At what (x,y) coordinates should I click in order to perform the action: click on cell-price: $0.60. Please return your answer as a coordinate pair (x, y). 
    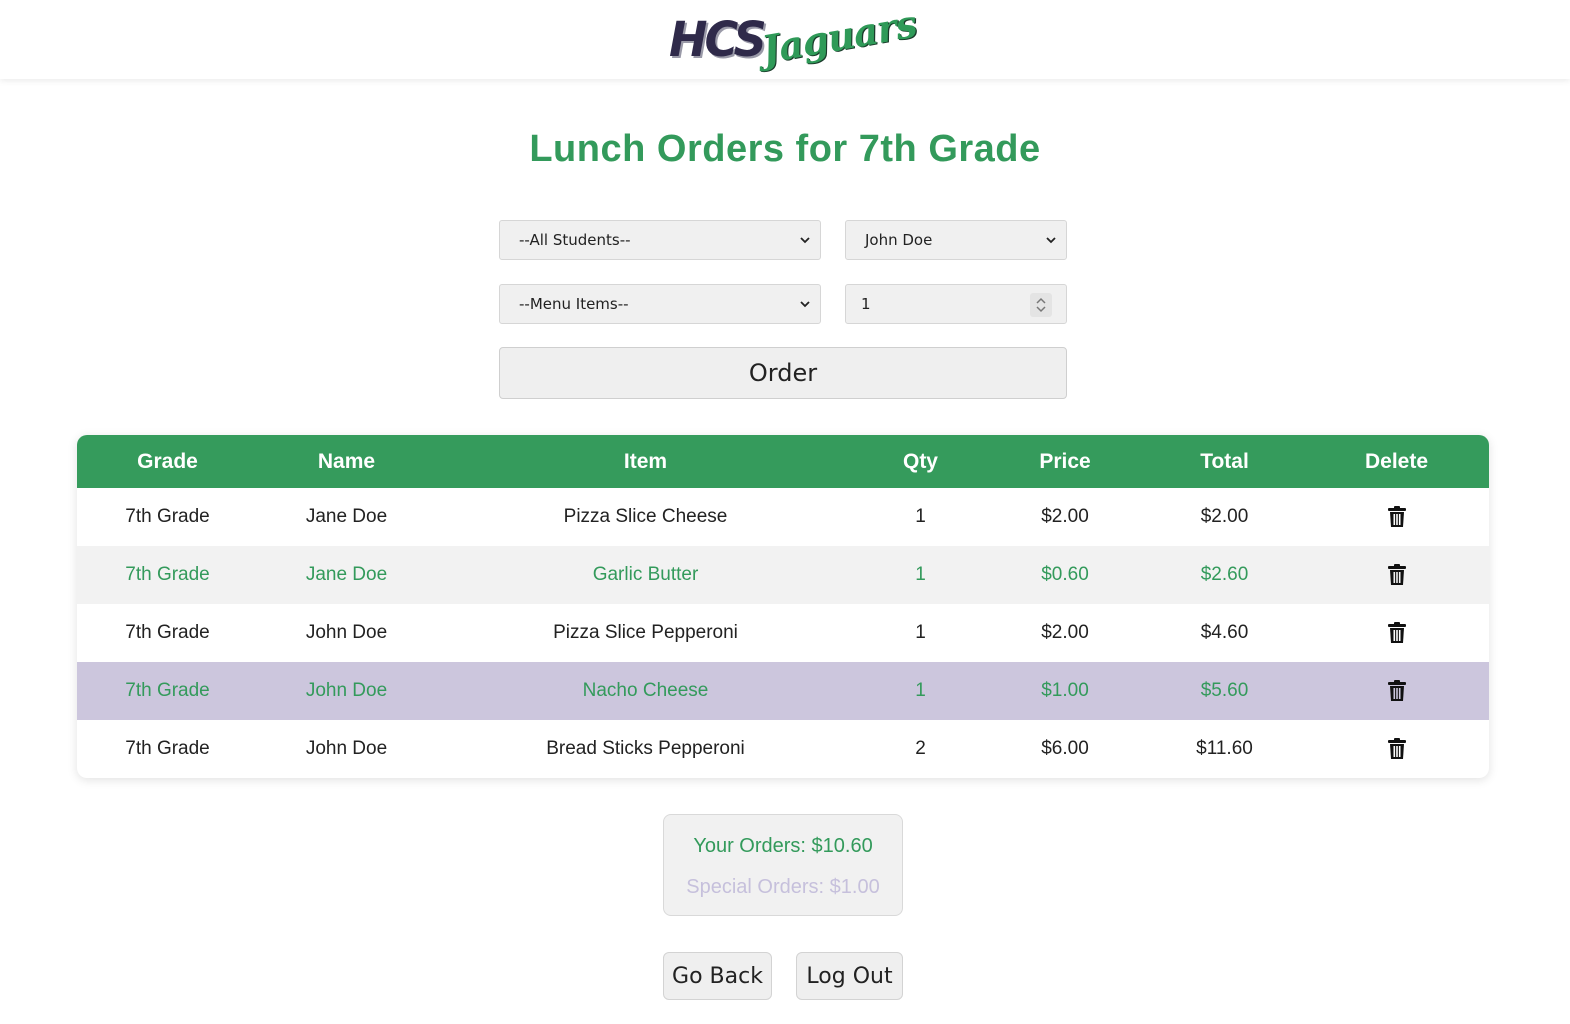
    Looking at the image, I should click on (1065, 574).